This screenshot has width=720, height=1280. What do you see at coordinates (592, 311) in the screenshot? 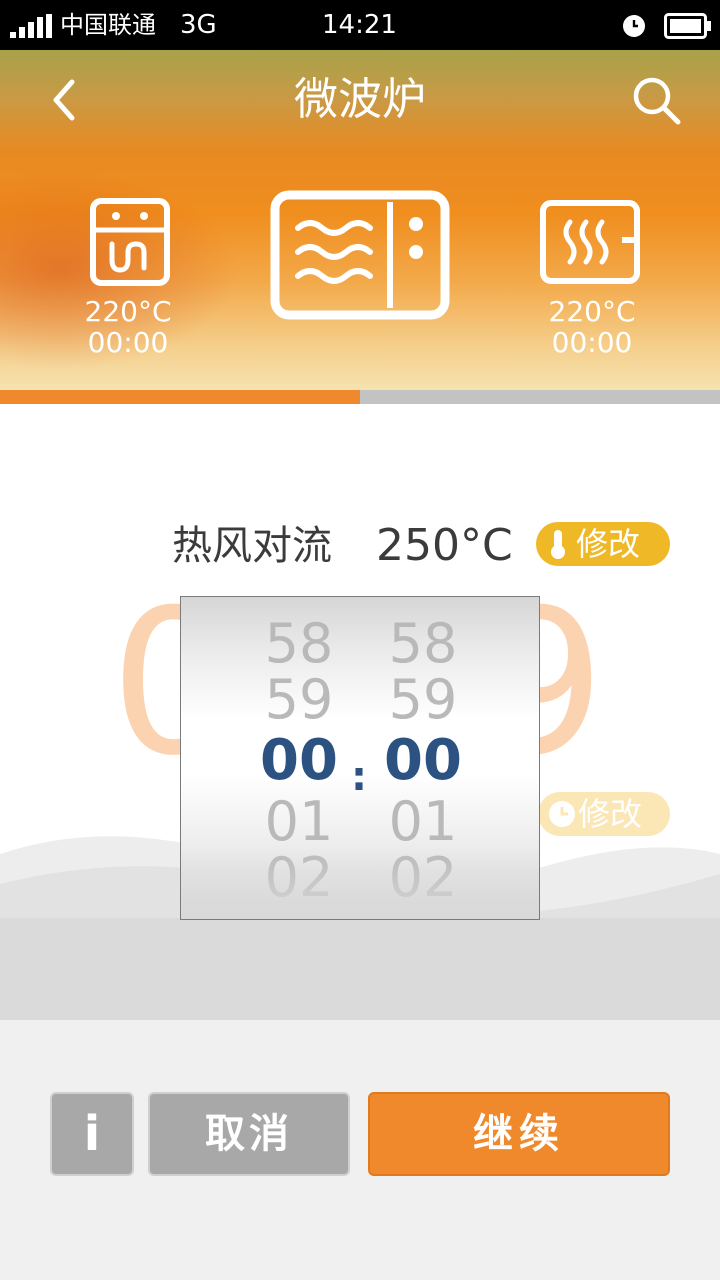
I see `mode-right-temp: 220°C` at bounding box center [592, 311].